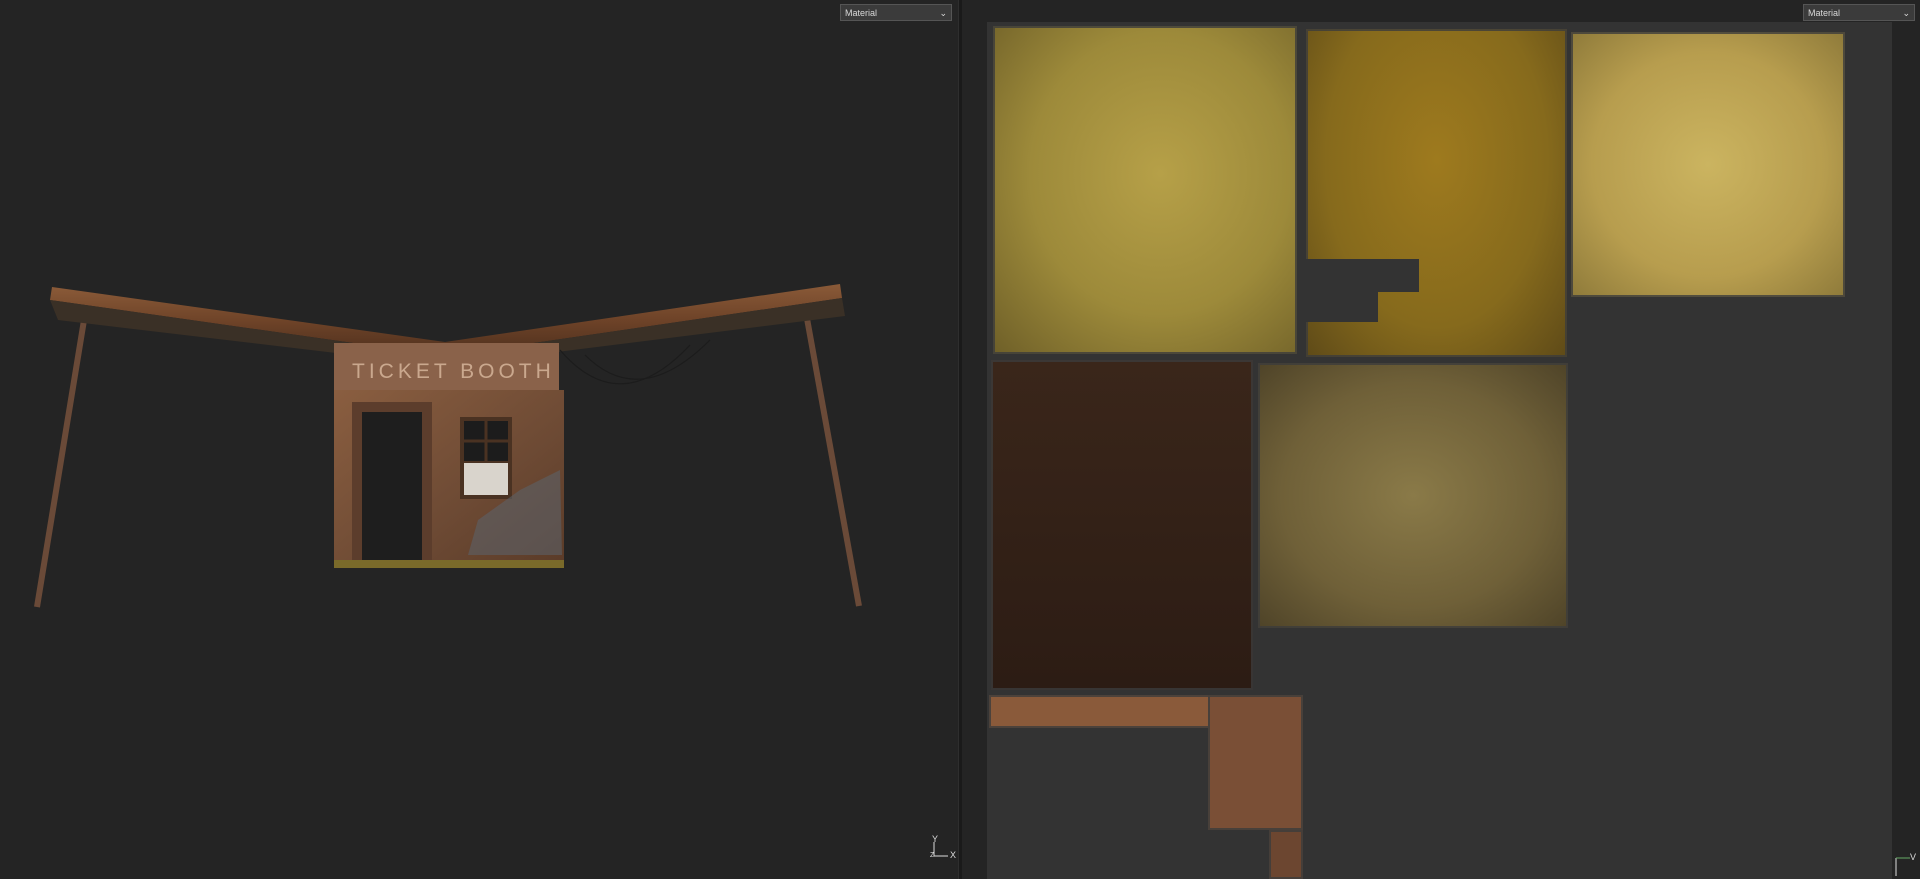  What do you see at coordinates (1413, 495) in the screenshot?
I see `uv-island-olive` at bounding box center [1413, 495].